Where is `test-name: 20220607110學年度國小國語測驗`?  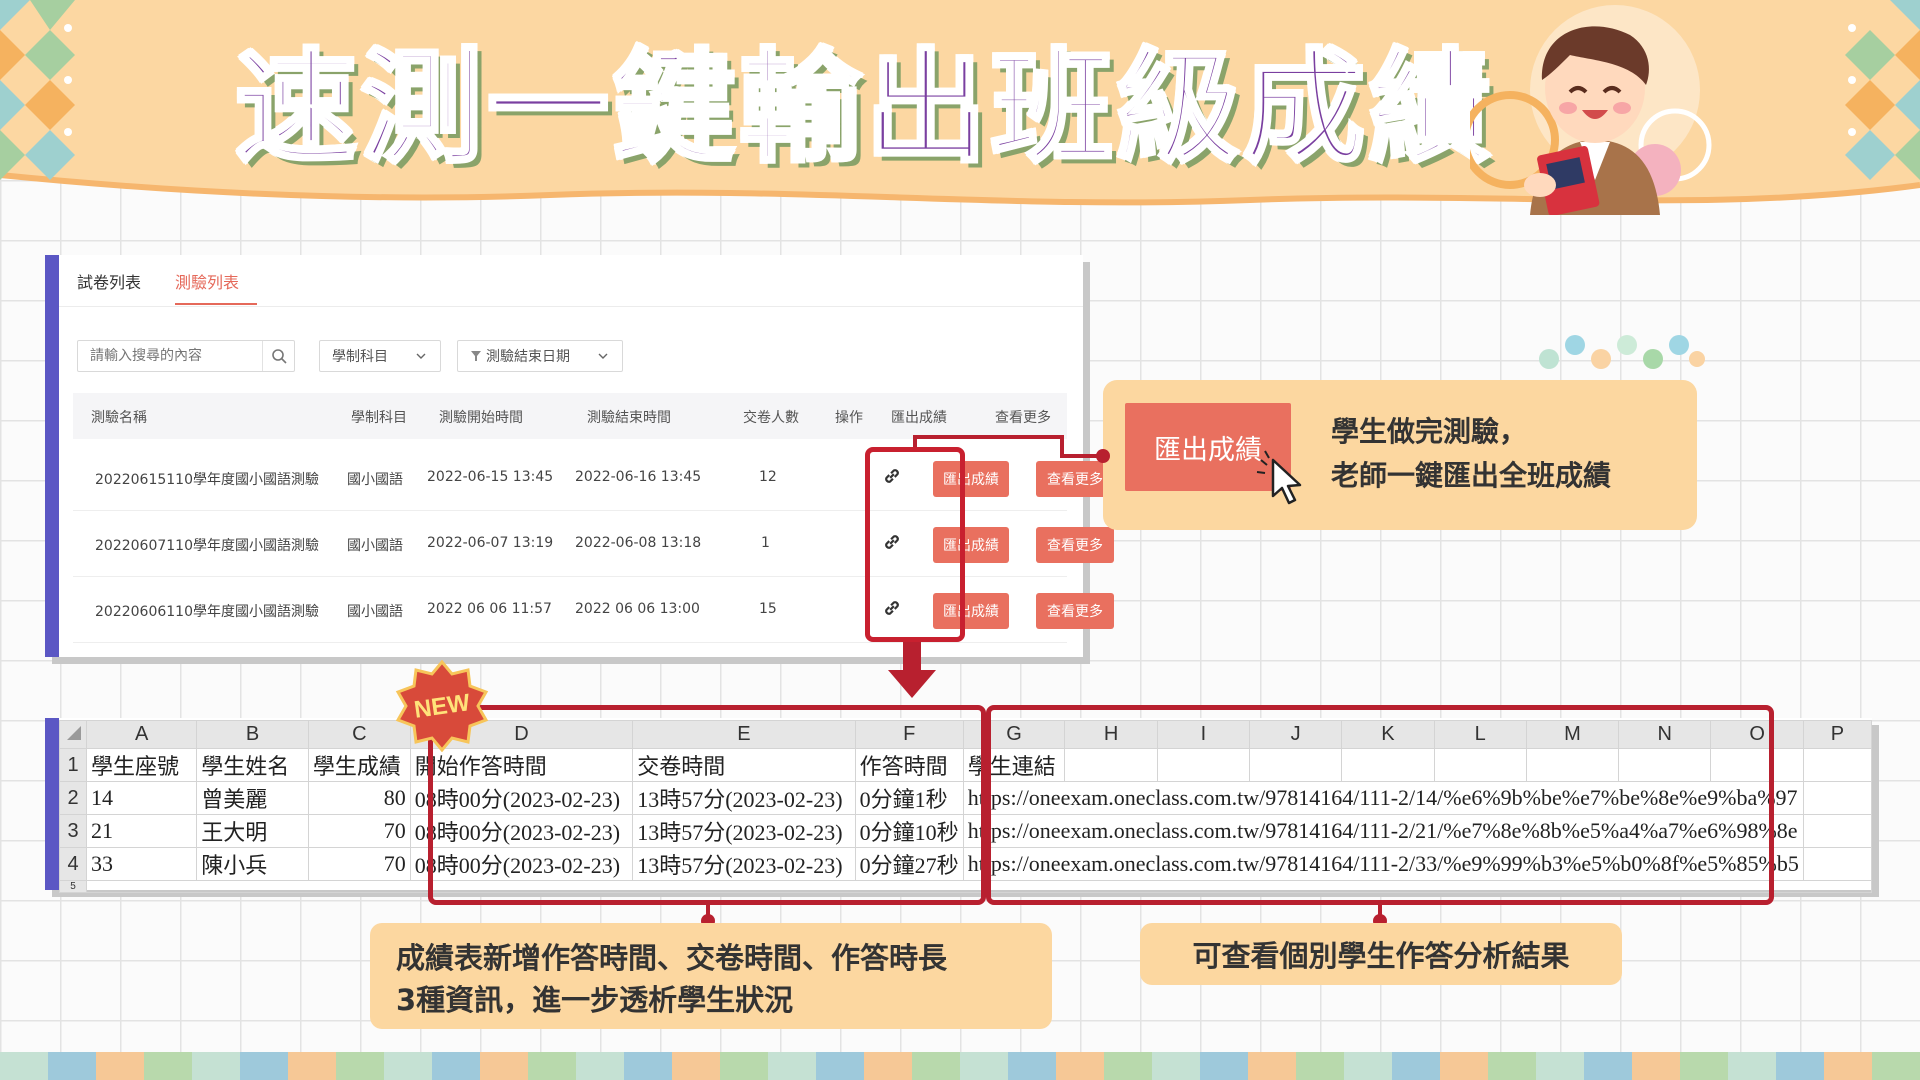
test-name: 20220607110學年度國小國語測驗 is located at coordinates (207, 546).